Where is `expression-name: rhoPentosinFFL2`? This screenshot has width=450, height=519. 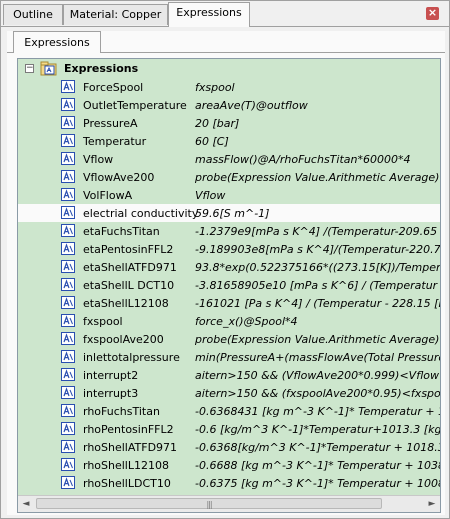 expression-name: rhoPentosinFFL2 is located at coordinates (128, 429).